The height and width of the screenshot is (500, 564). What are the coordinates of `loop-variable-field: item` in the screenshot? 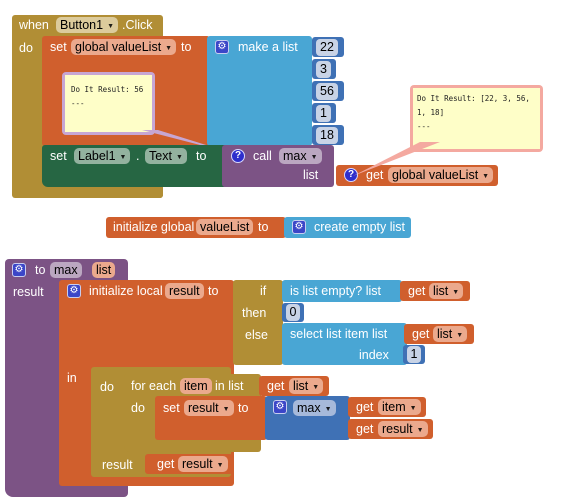 It's located at (196, 386).